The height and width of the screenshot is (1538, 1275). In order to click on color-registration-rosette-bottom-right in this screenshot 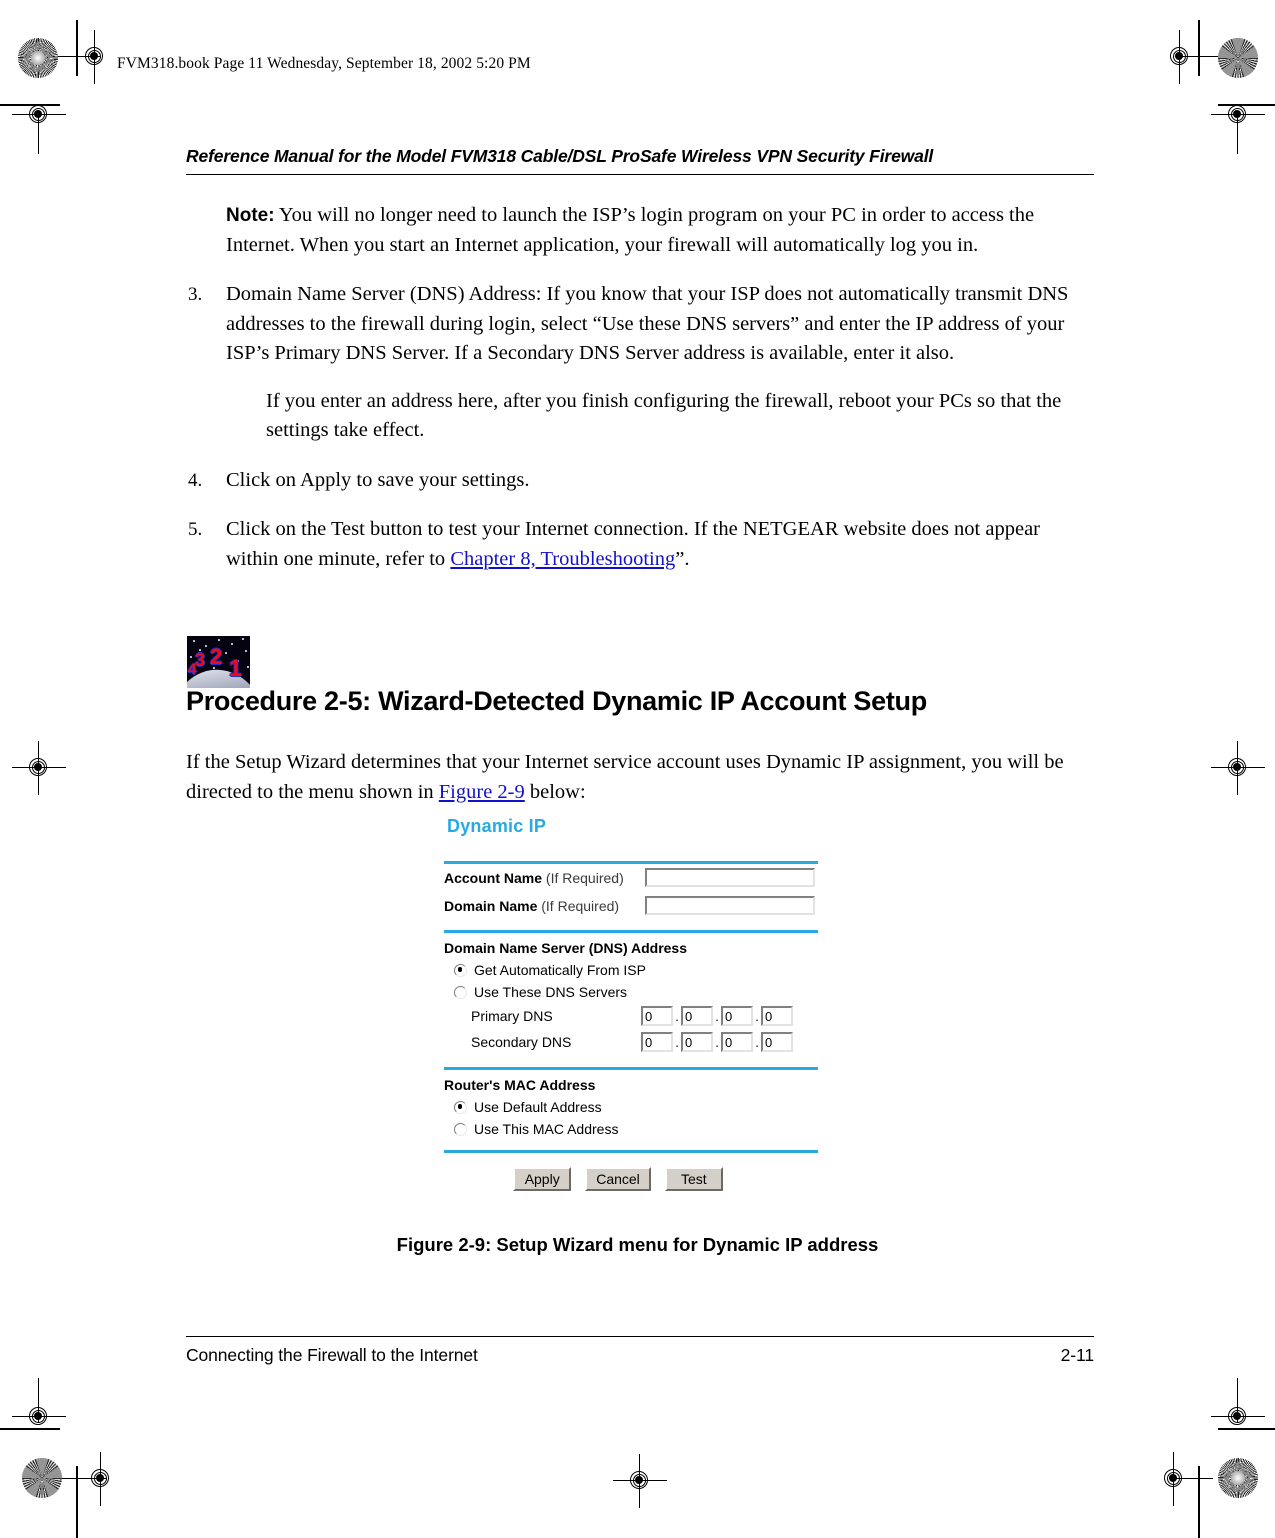, I will do `click(1238, 1478)`.